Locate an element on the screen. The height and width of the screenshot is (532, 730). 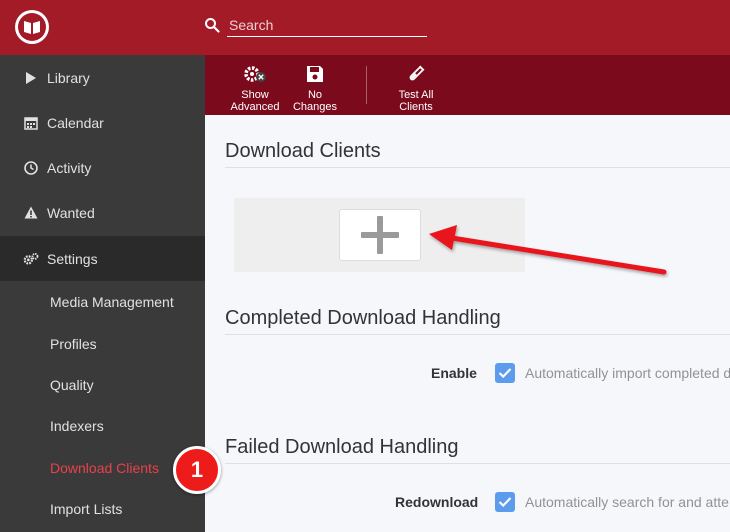
search-input is located at coordinates (327, 25).